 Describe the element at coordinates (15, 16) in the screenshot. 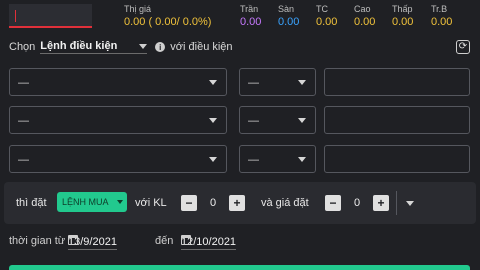

I see `text-cursor` at that location.